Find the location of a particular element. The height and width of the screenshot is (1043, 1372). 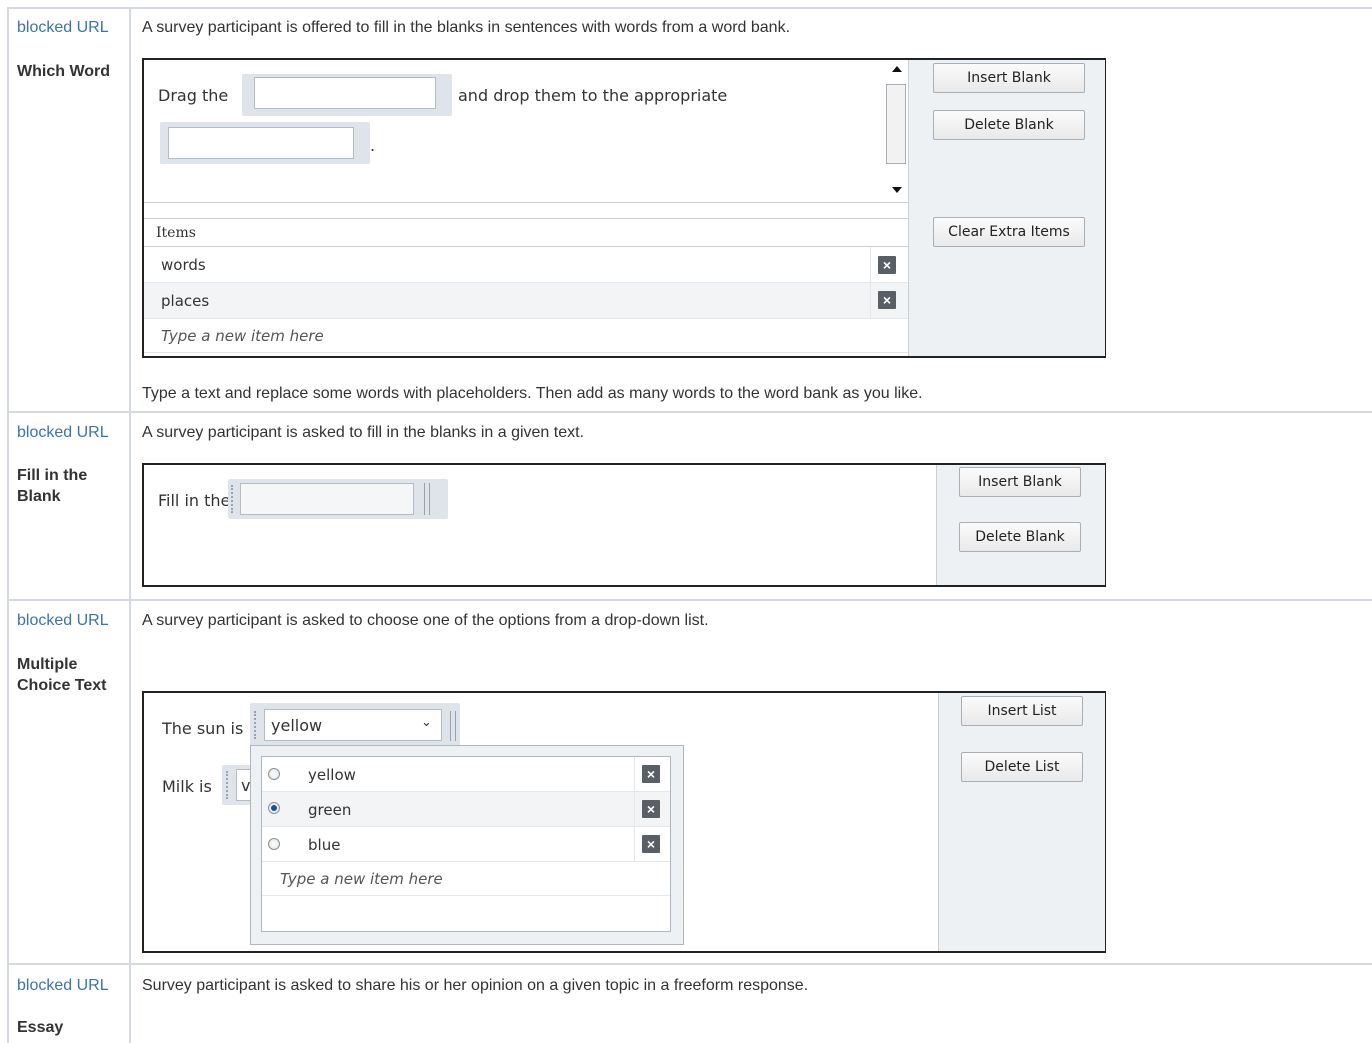

option-row: blue × is located at coordinates (466, 844).